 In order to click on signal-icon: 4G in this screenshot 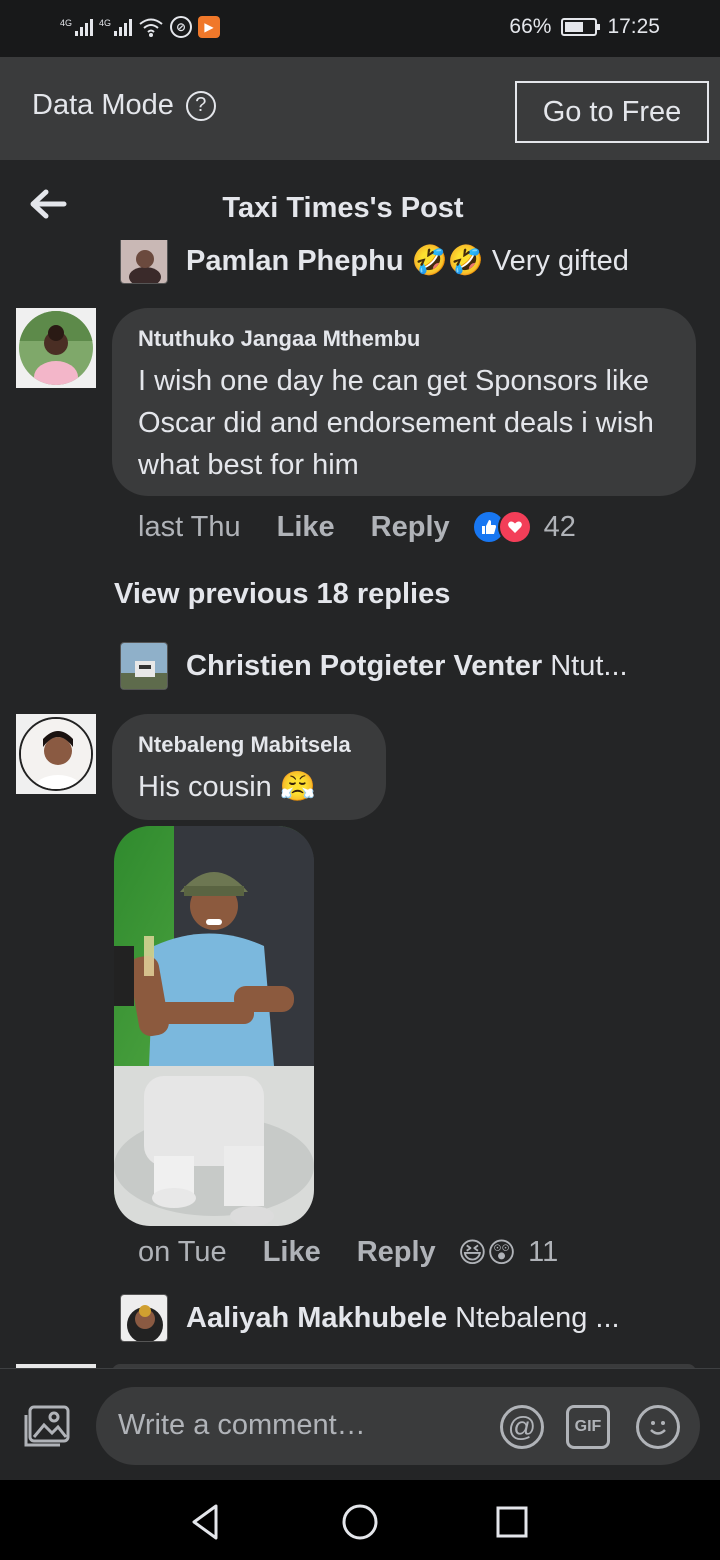, I will do `click(77, 27)`.